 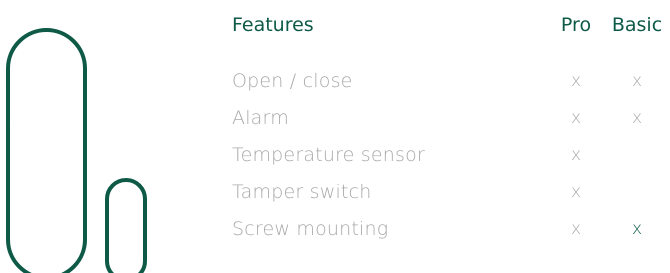 What do you see at coordinates (335, 25) in the screenshot?
I see `table-header: Features Pro Basic` at bounding box center [335, 25].